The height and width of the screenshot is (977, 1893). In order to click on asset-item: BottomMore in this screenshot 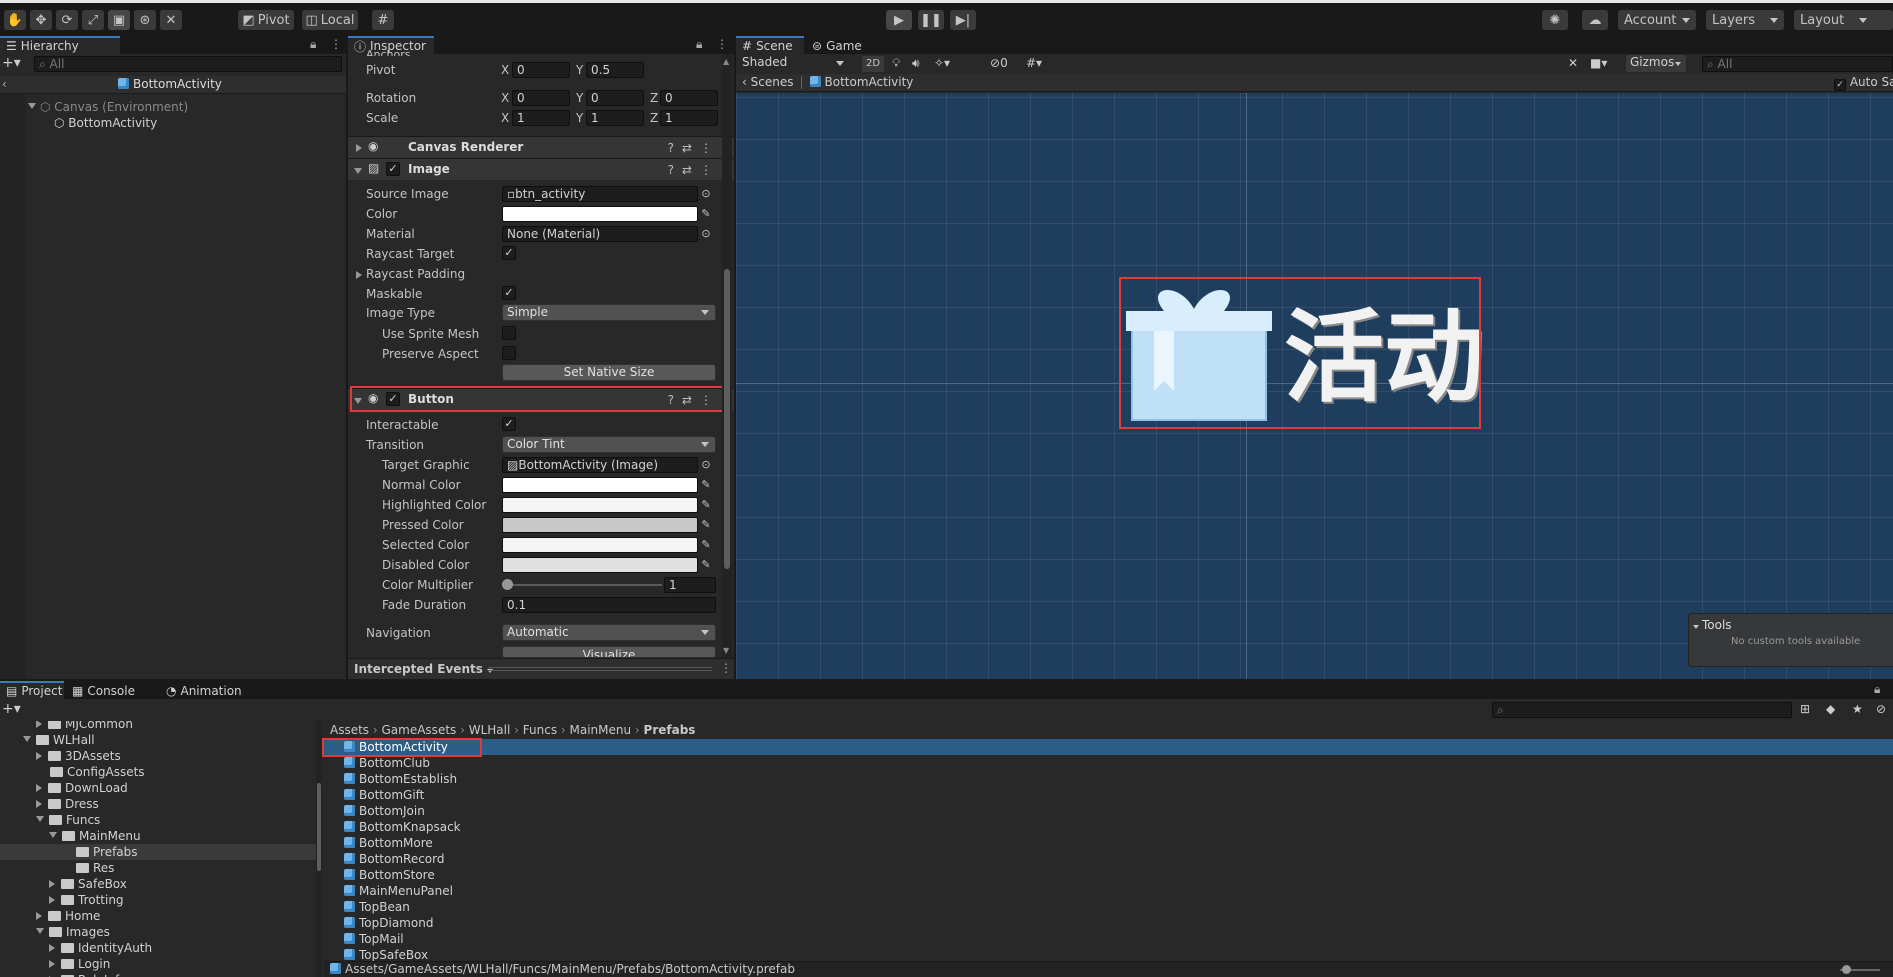, I will do `click(1108, 843)`.